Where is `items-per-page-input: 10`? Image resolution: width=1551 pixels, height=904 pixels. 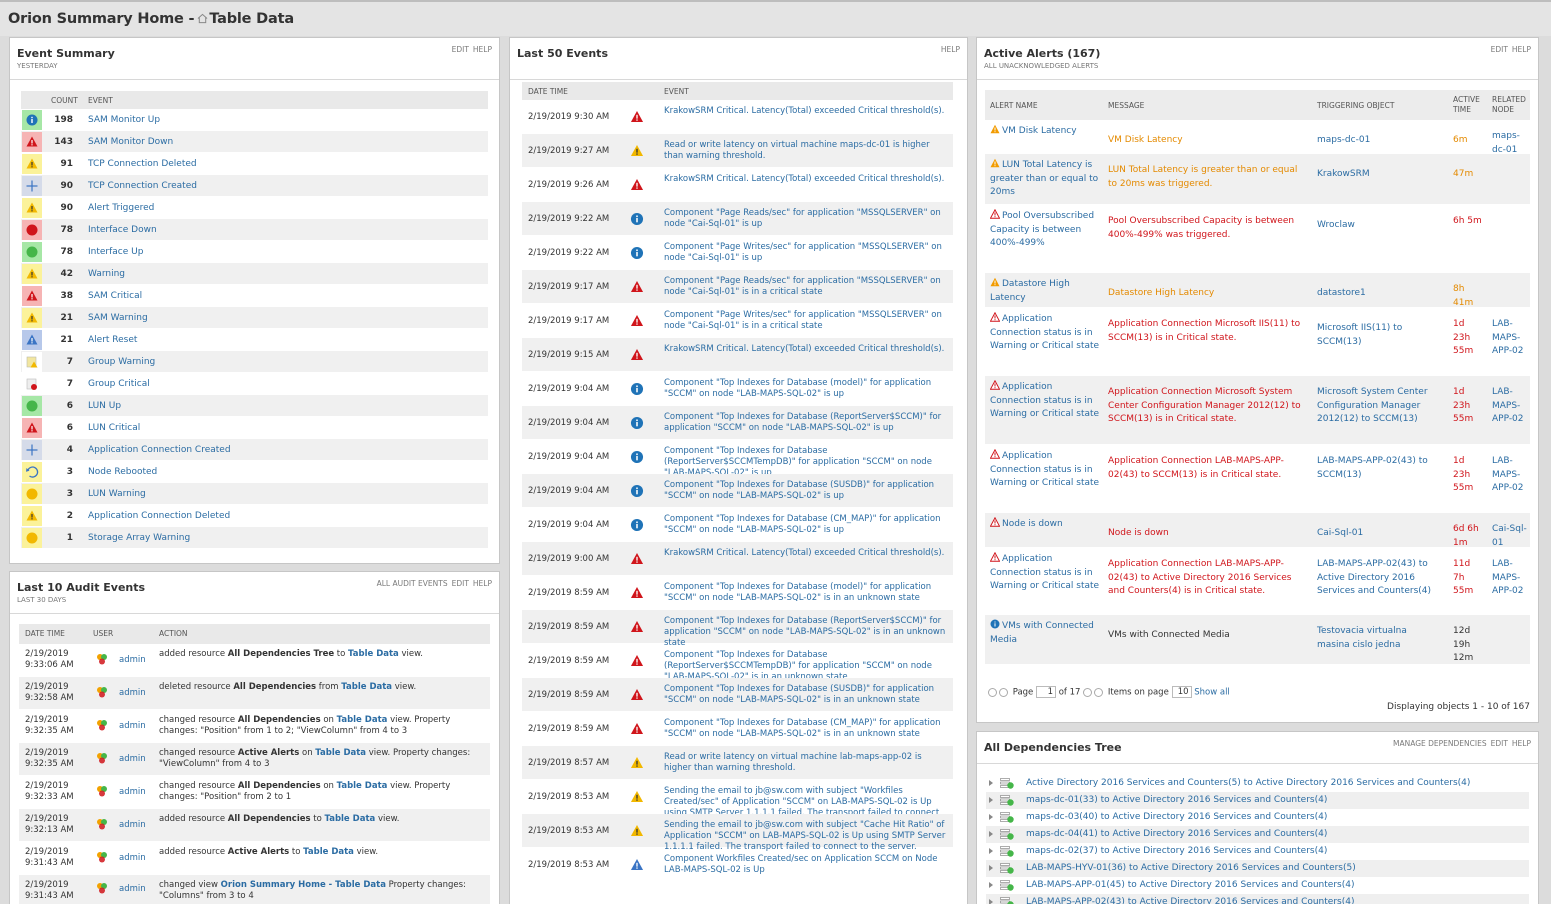
items-per-page-input: 10 is located at coordinates (1181, 692).